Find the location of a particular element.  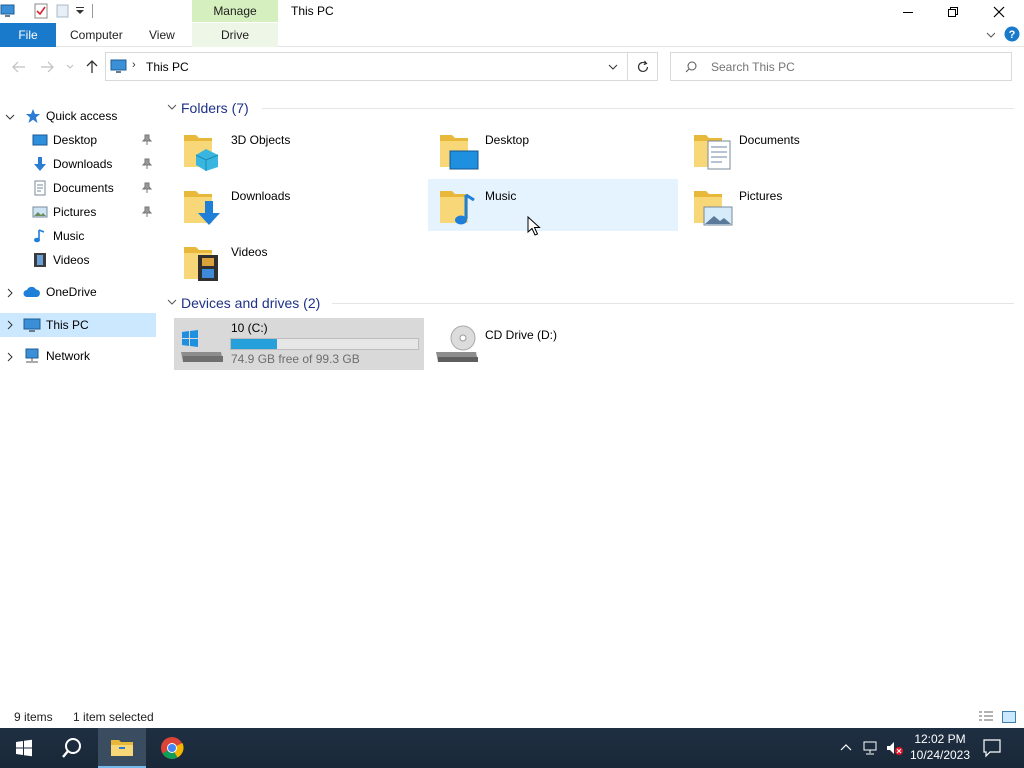

documents-folder-icon is located at coordinates (712, 152).